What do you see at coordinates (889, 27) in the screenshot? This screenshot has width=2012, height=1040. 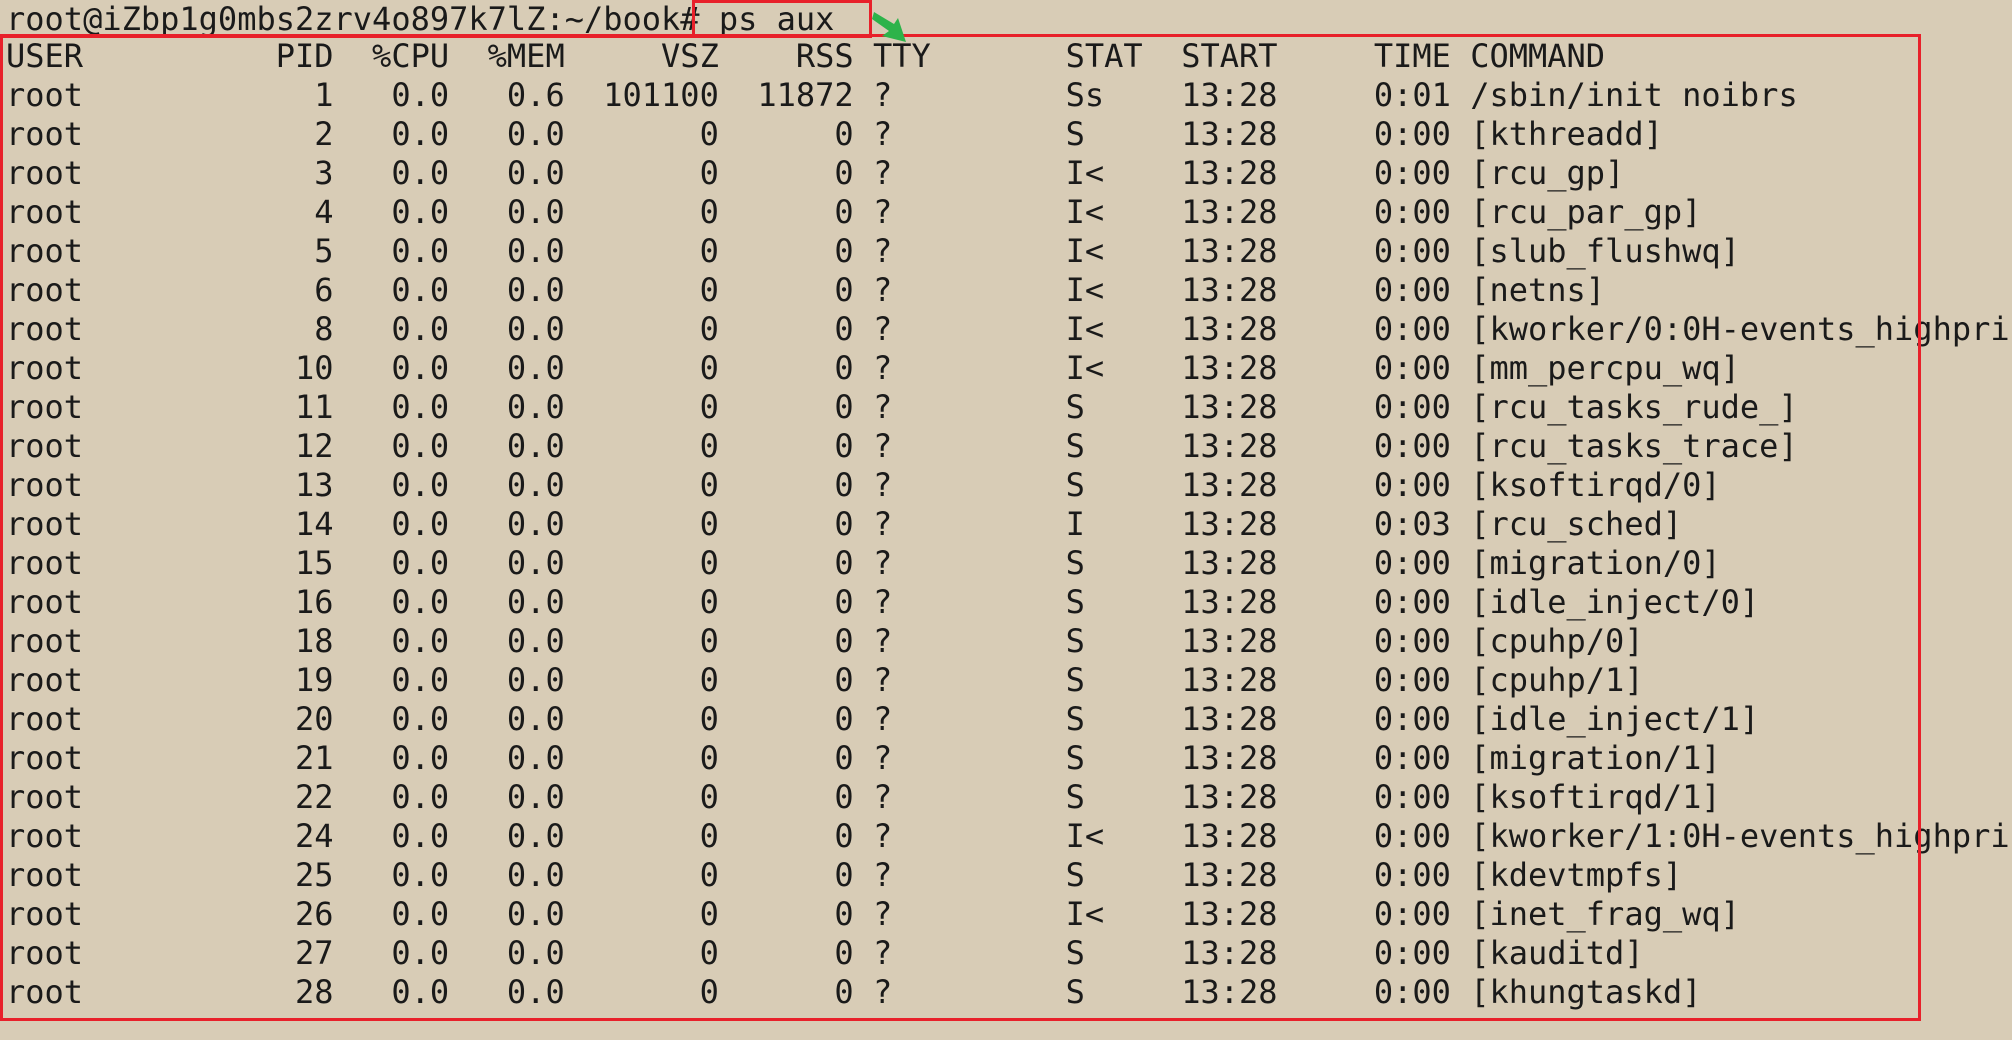 I see `arrow-icon` at bounding box center [889, 27].